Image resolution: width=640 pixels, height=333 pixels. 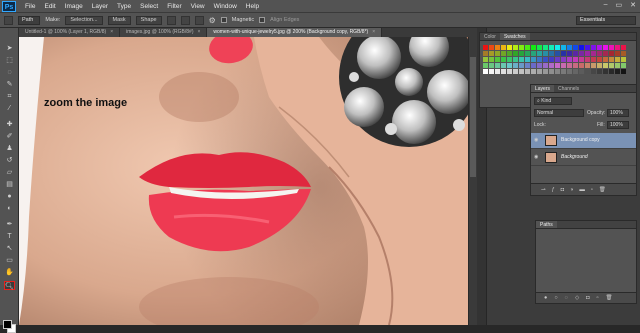 I want to click on load-selection-icon: ◌, so click(x=566, y=298).